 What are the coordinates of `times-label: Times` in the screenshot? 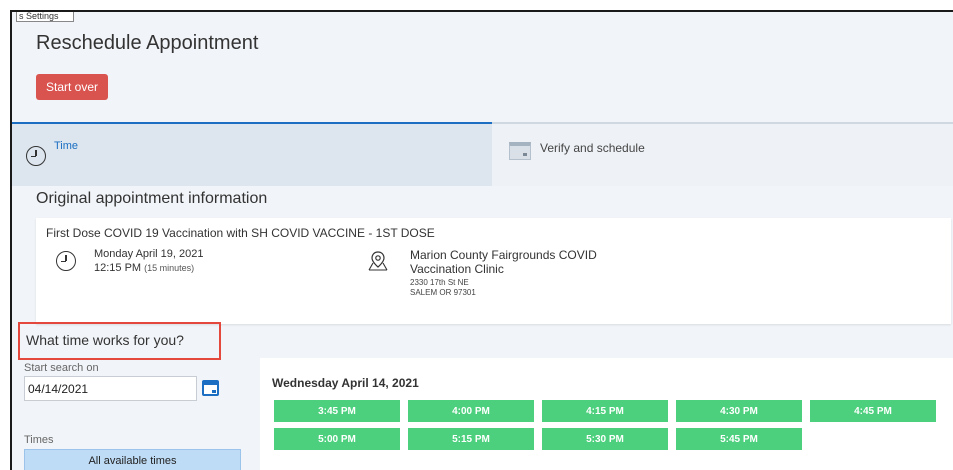 It's located at (39, 440).